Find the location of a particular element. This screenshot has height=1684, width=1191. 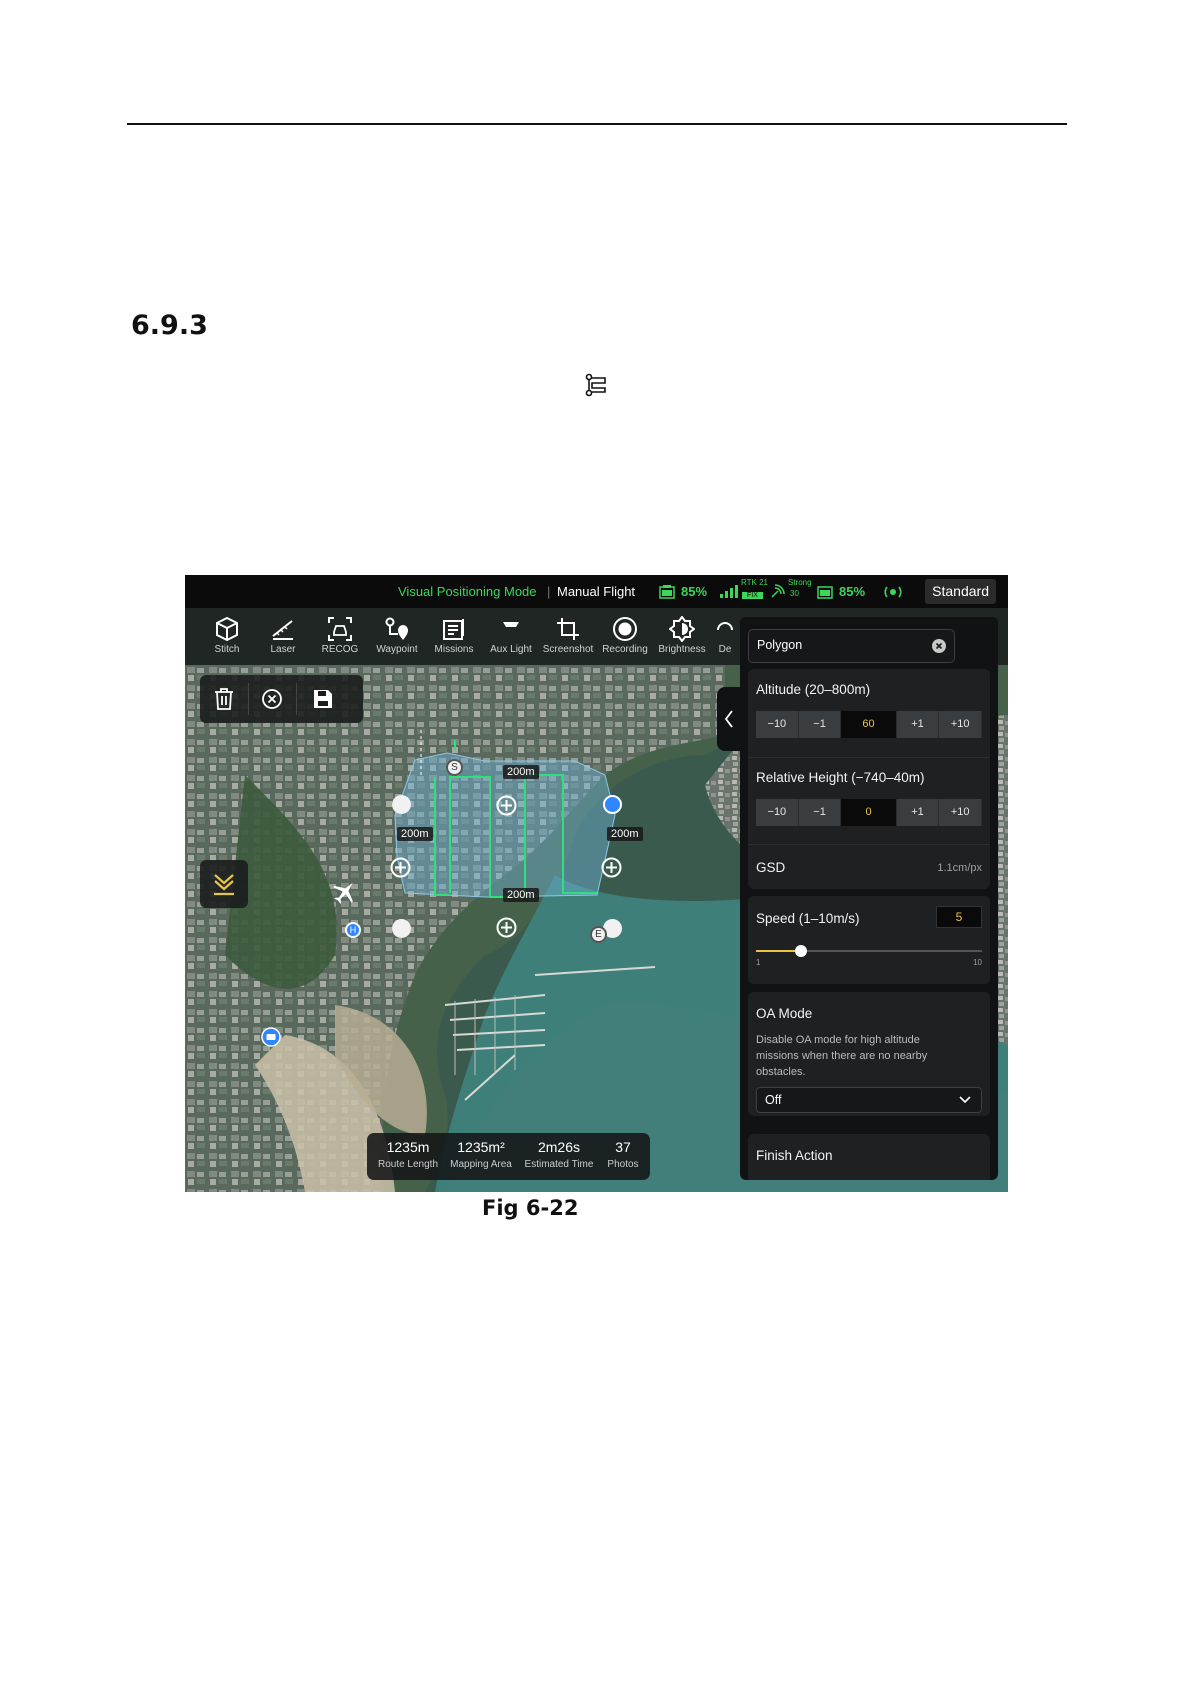

rc-battery-icon is located at coordinates (825, 592).